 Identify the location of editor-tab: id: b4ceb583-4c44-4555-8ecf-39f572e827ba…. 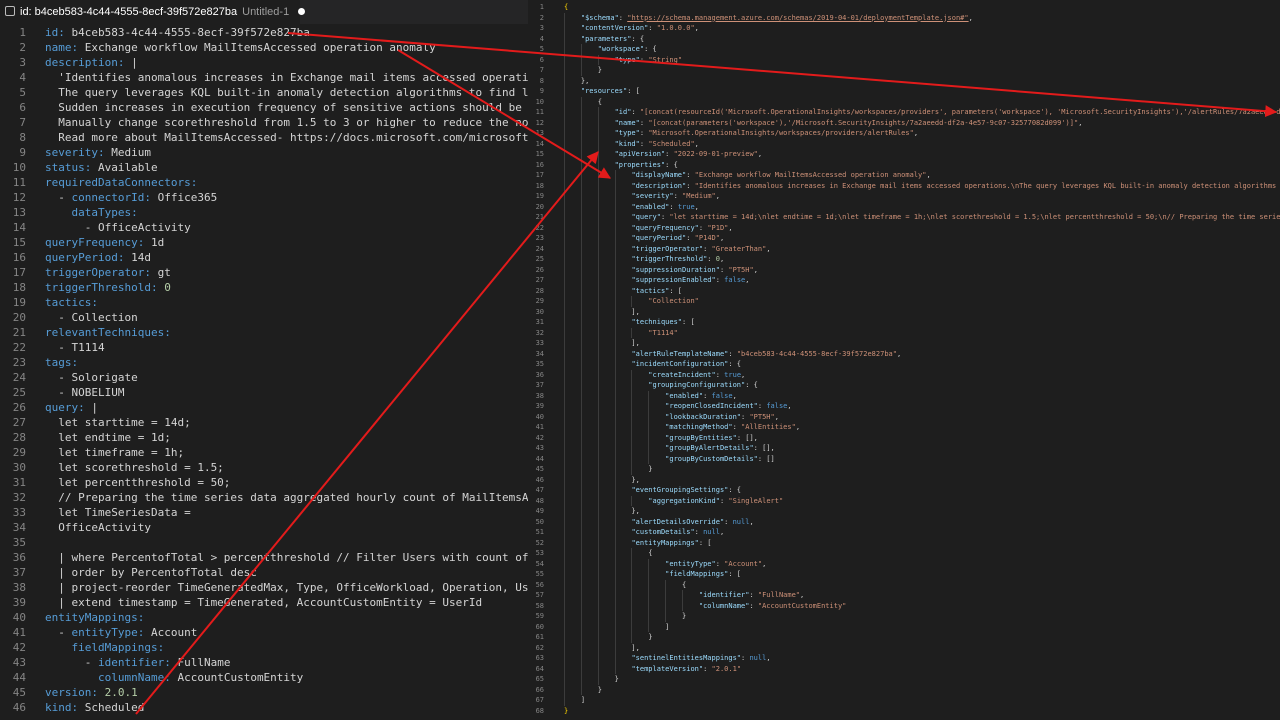
(153, 12).